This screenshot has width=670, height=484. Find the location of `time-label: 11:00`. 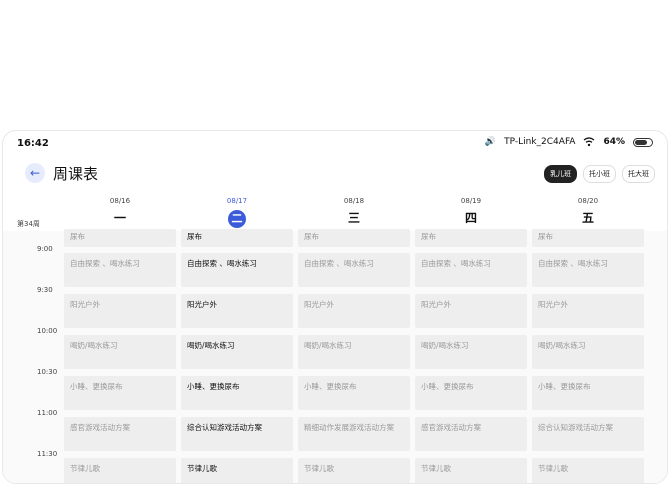

time-label: 11:00 is located at coordinates (47, 413).